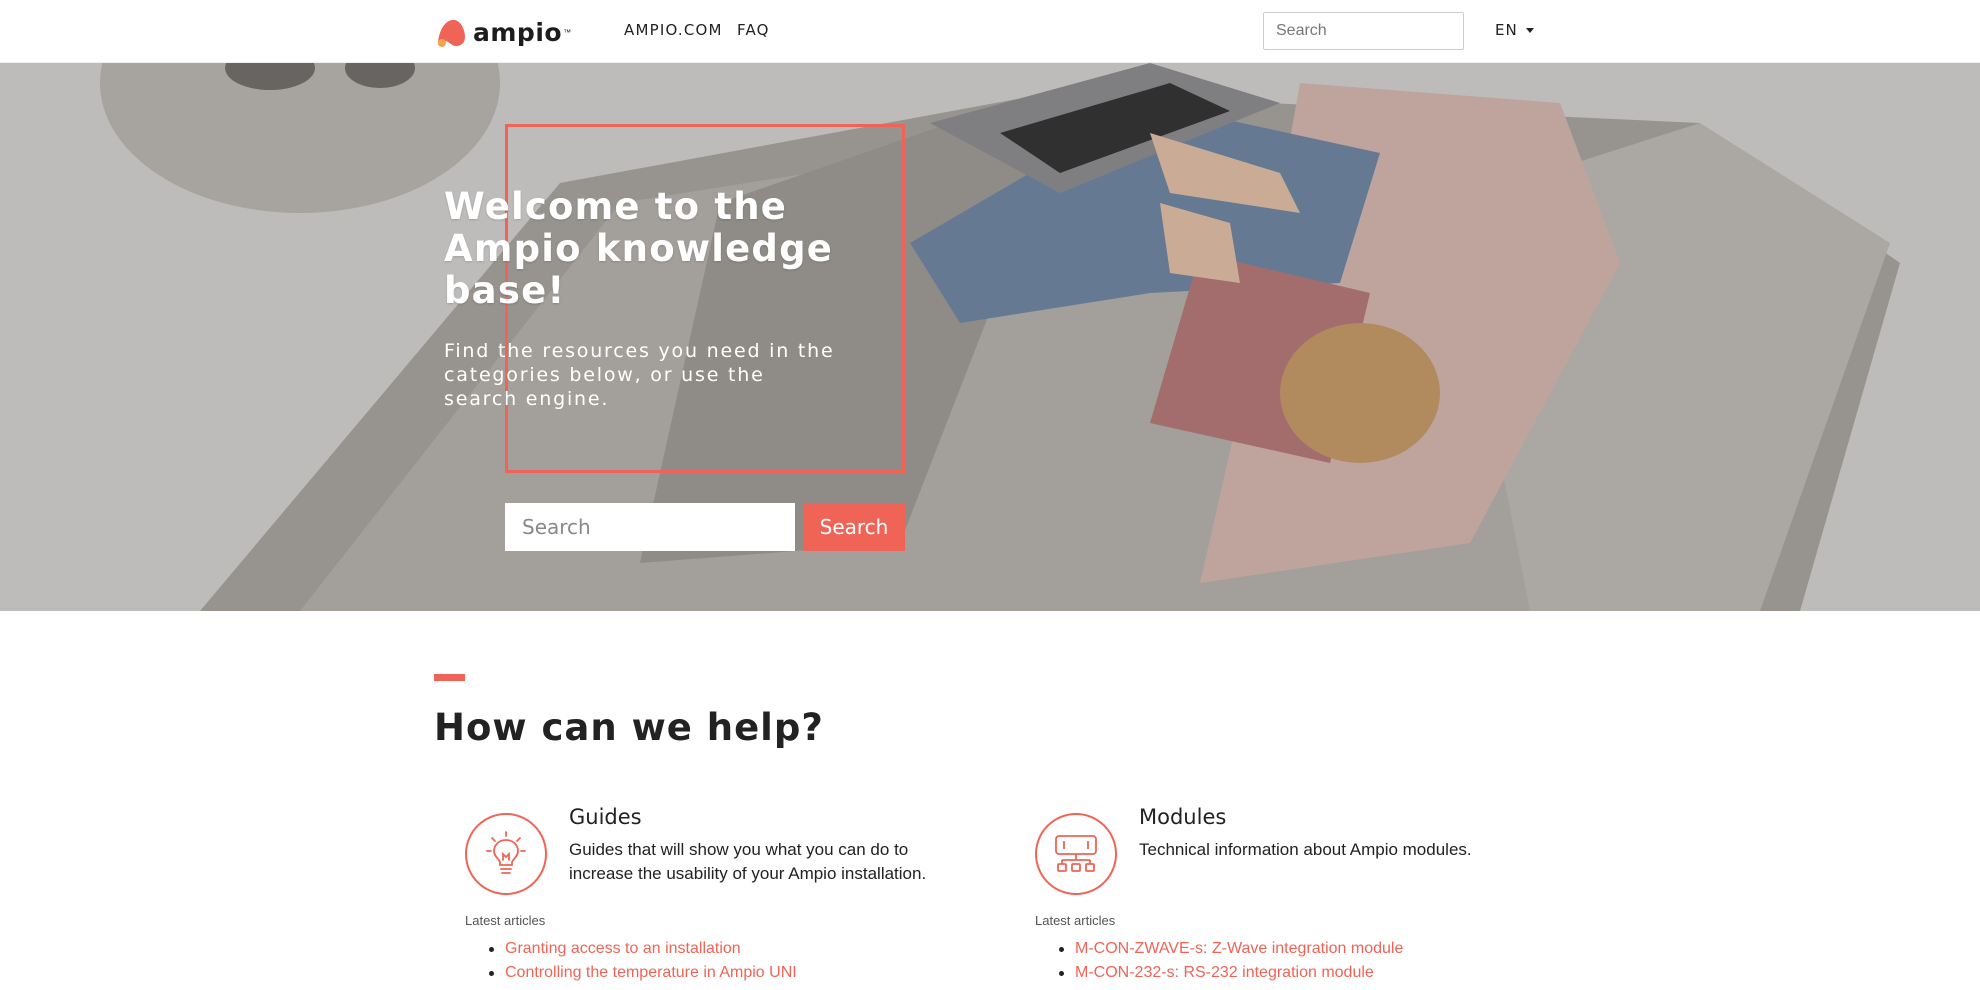  Describe the element at coordinates (1529, 30) in the screenshot. I see `chevron-down-icon` at that location.